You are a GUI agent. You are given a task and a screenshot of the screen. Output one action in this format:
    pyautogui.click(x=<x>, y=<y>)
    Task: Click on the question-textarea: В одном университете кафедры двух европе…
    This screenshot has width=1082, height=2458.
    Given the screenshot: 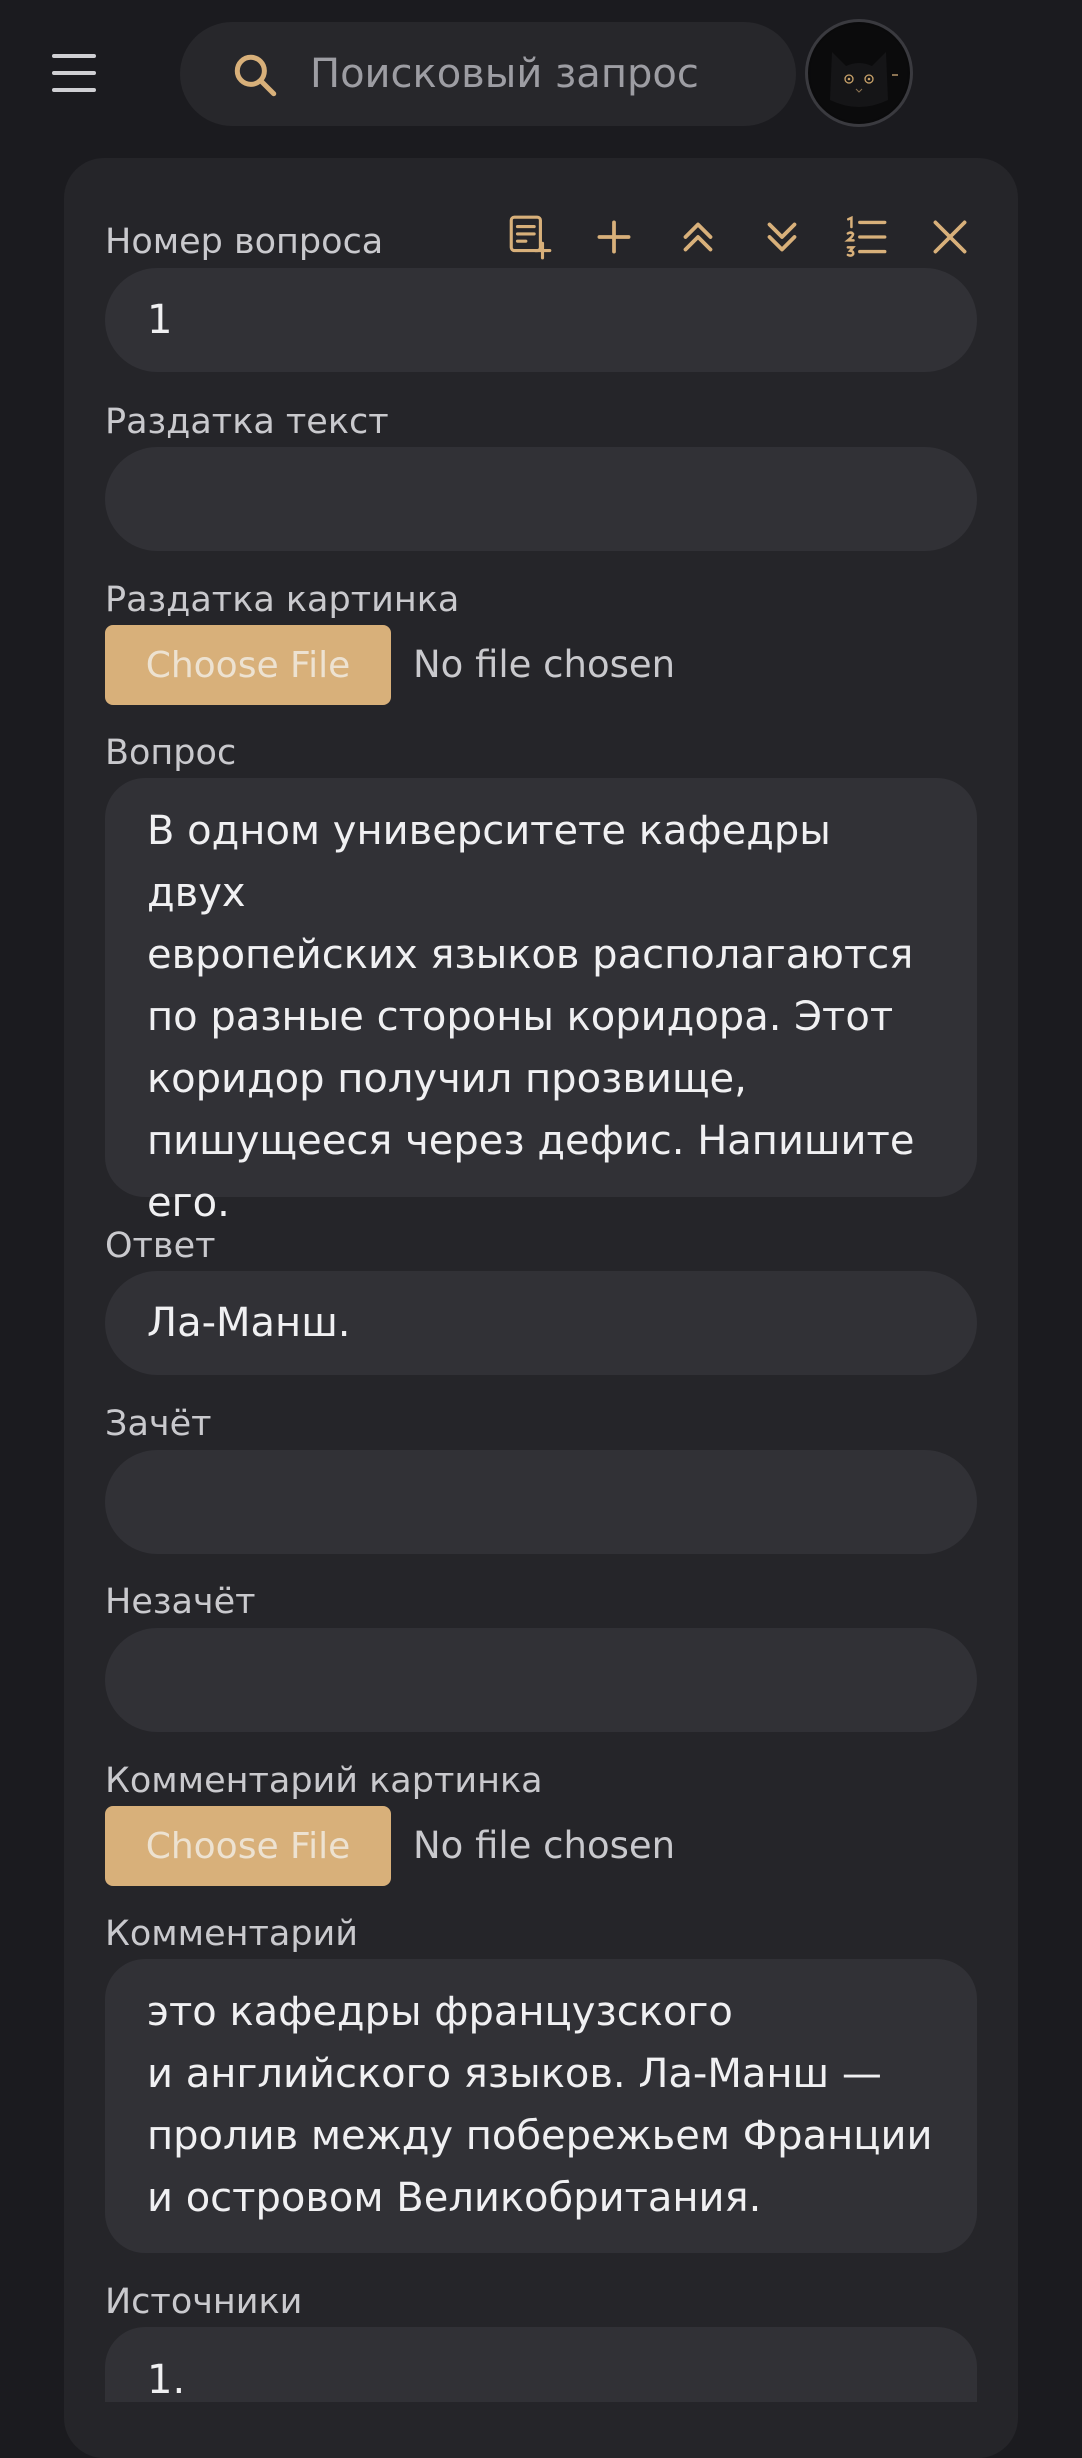 What is the action you would take?
    pyautogui.click(x=541, y=1002)
    